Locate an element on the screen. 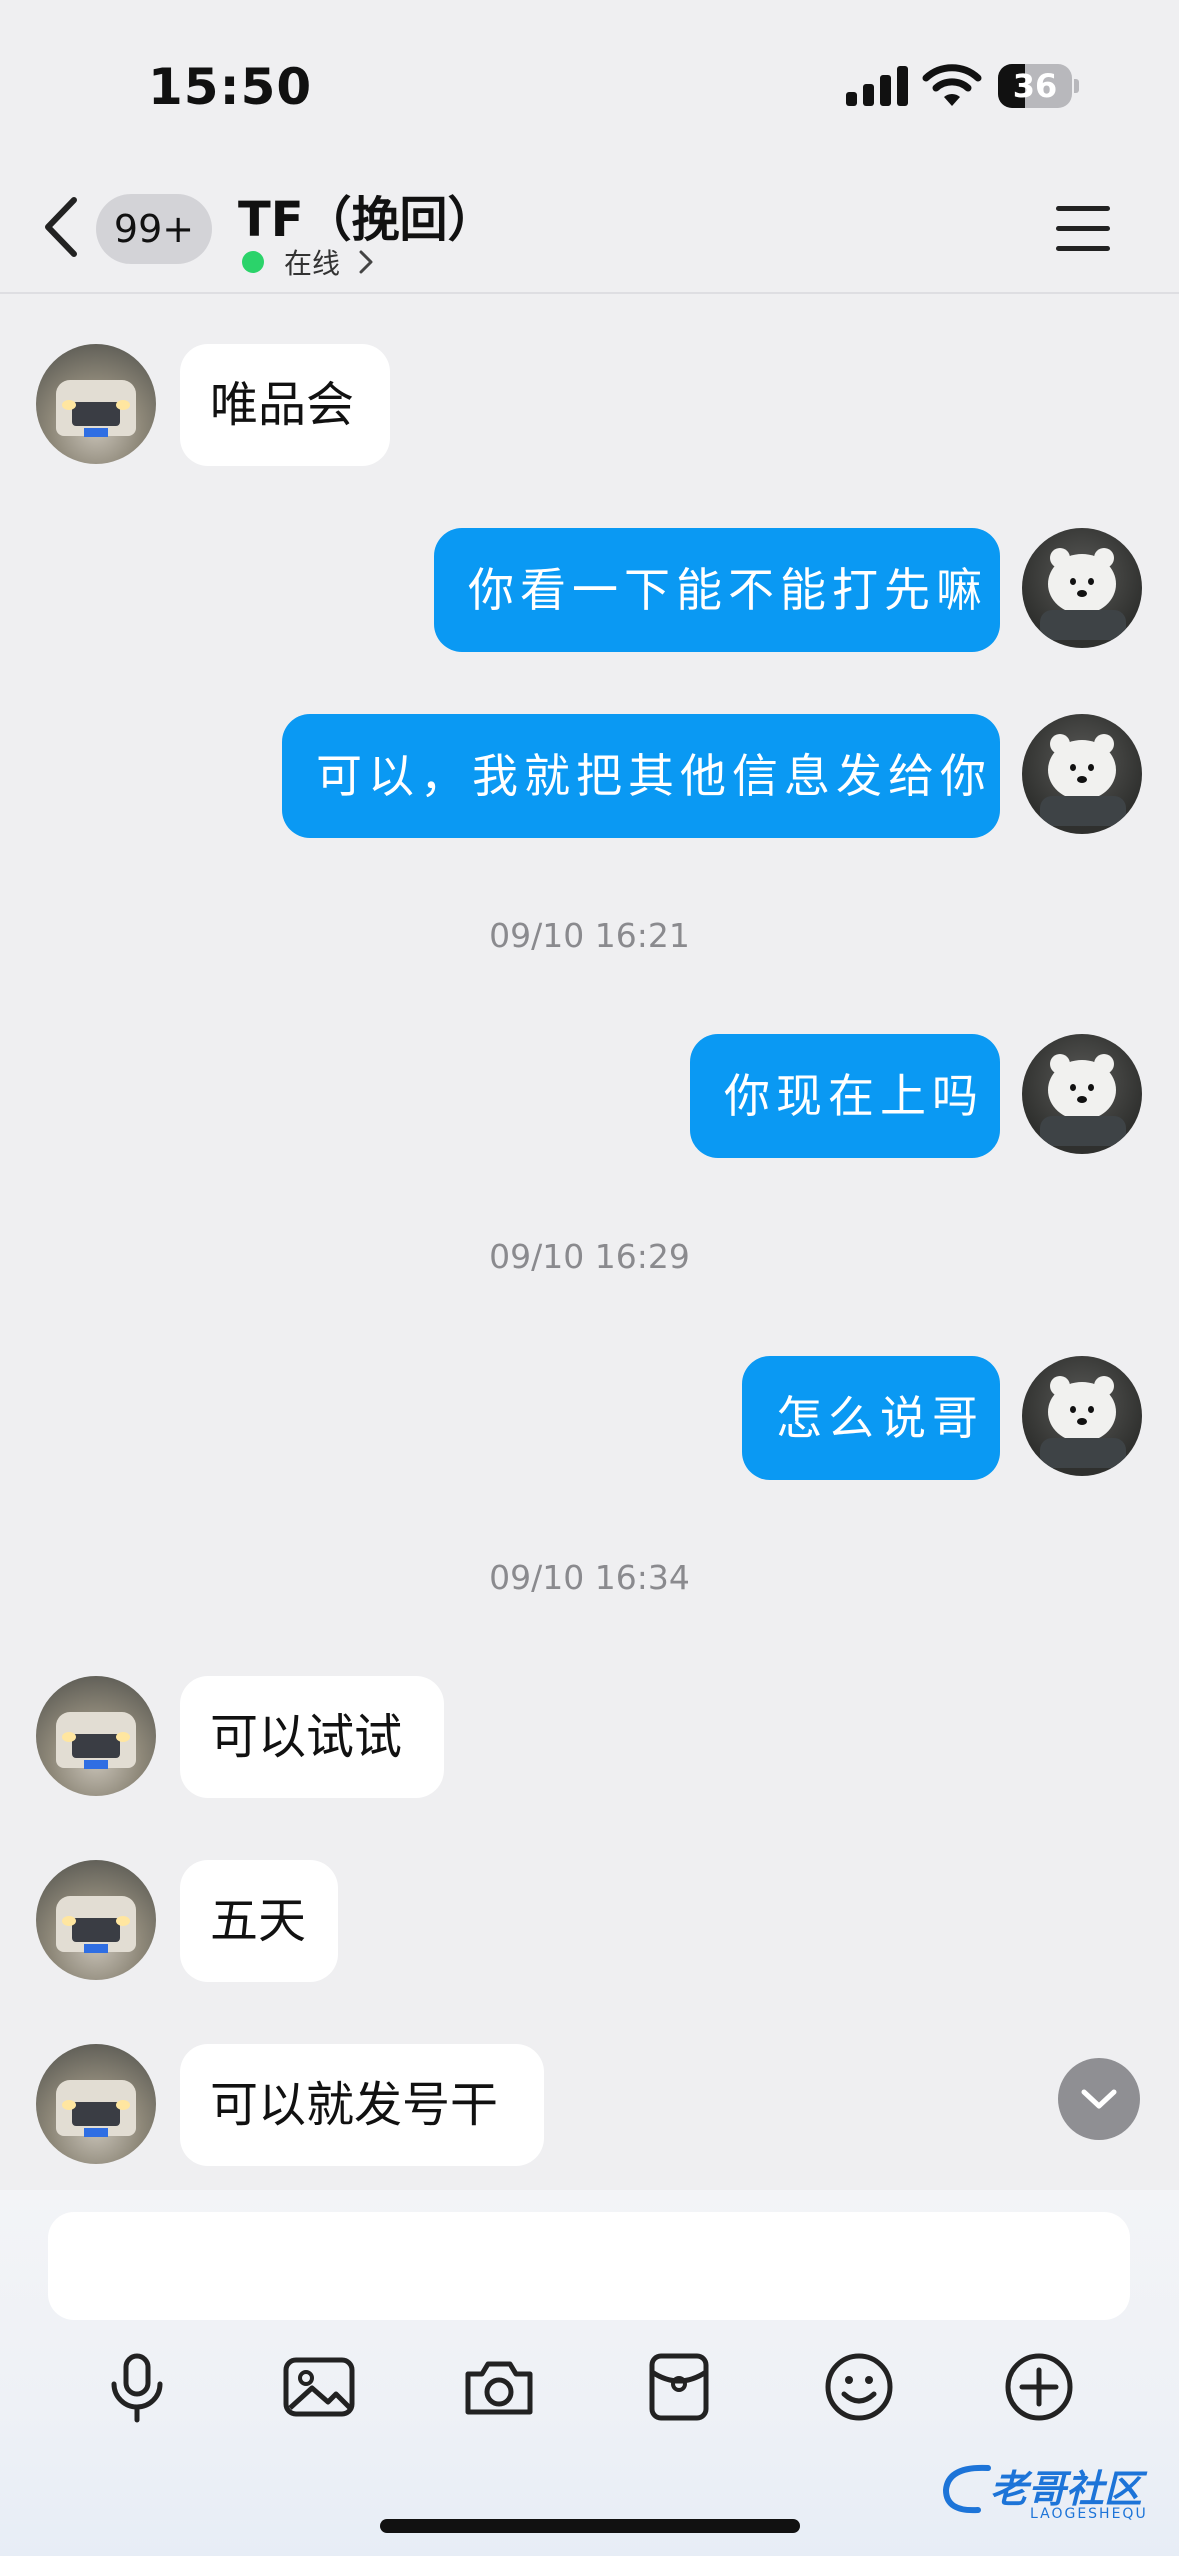 The width and height of the screenshot is (1179, 2556). message-text: 你看一下能不能打先嘛 is located at coordinates (728, 590).